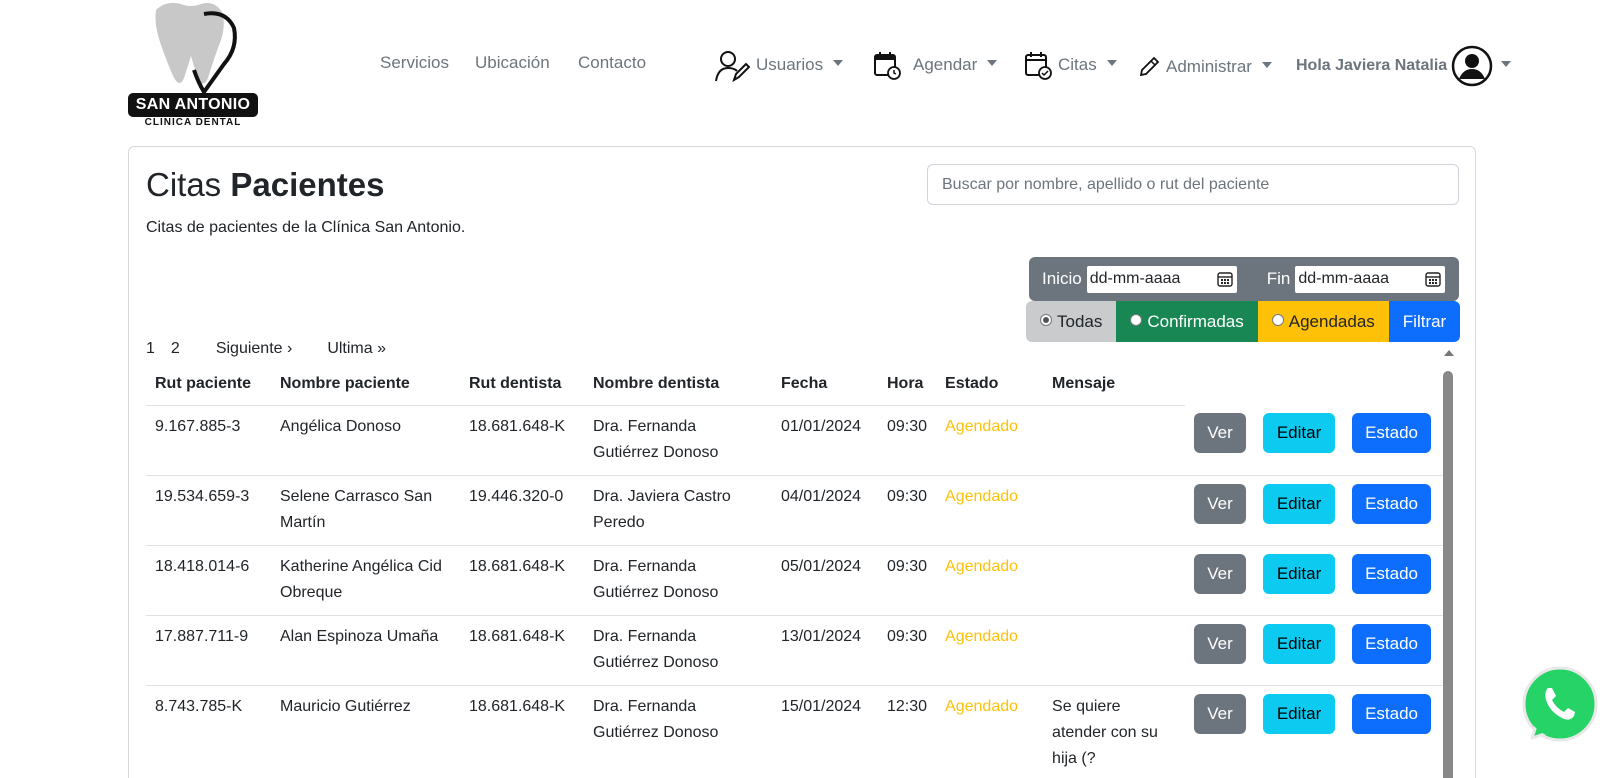 This screenshot has height=778, width=1600. What do you see at coordinates (365, 510) in the screenshot?
I see `cell-nombre-paciente: Selene Carrasco San Martín` at bounding box center [365, 510].